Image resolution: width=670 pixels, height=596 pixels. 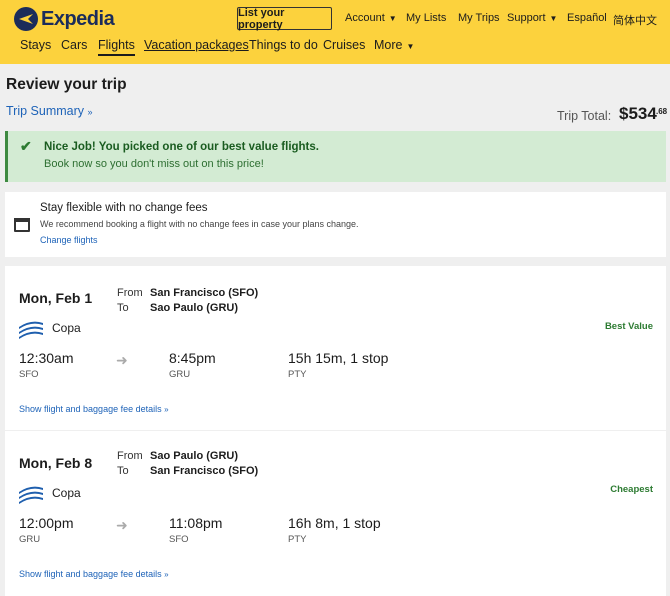 What do you see at coordinates (196, 45) in the screenshot?
I see `nav-vacation-packages: Vacation packages` at bounding box center [196, 45].